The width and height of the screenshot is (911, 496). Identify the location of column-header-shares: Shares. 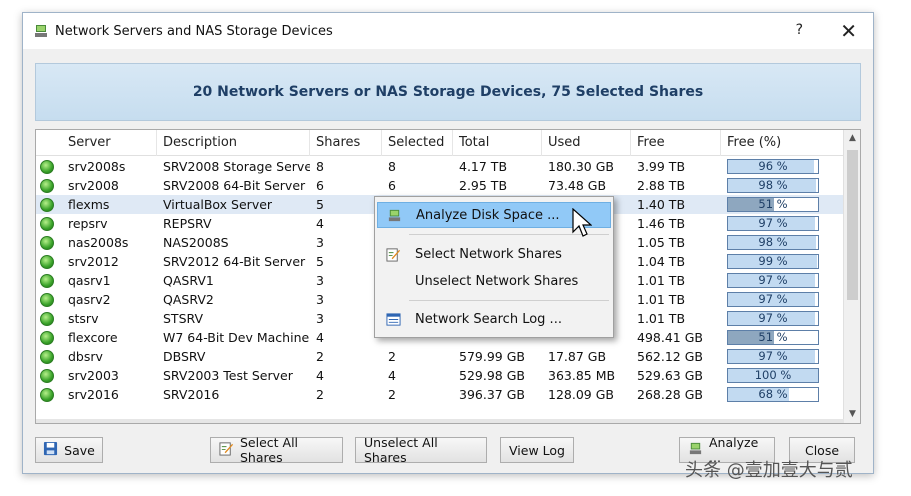
(346, 143).